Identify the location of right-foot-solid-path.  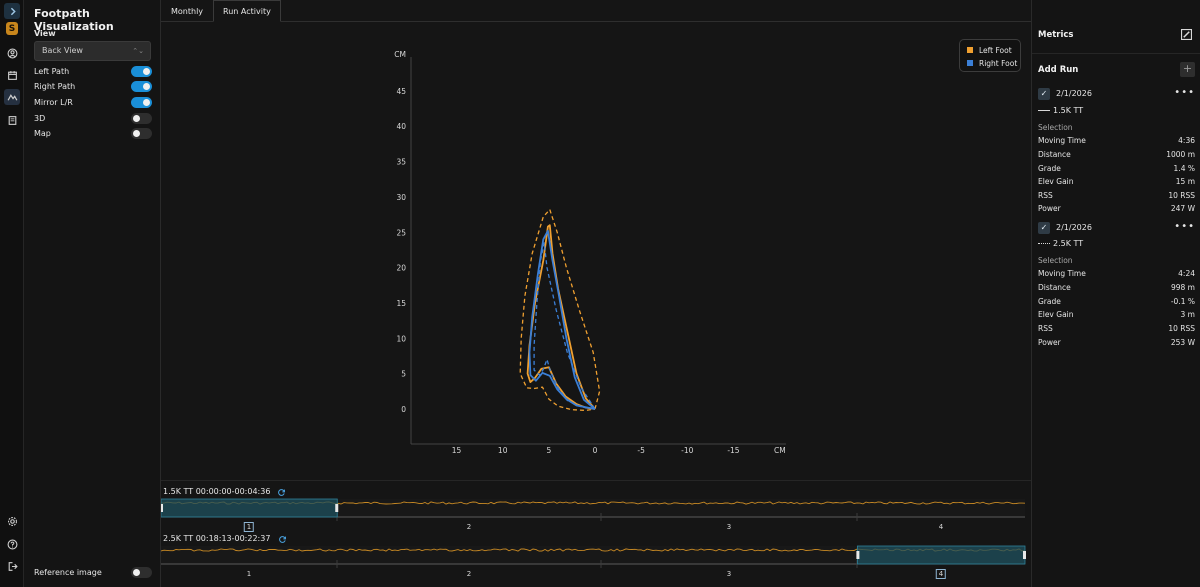
(562, 319).